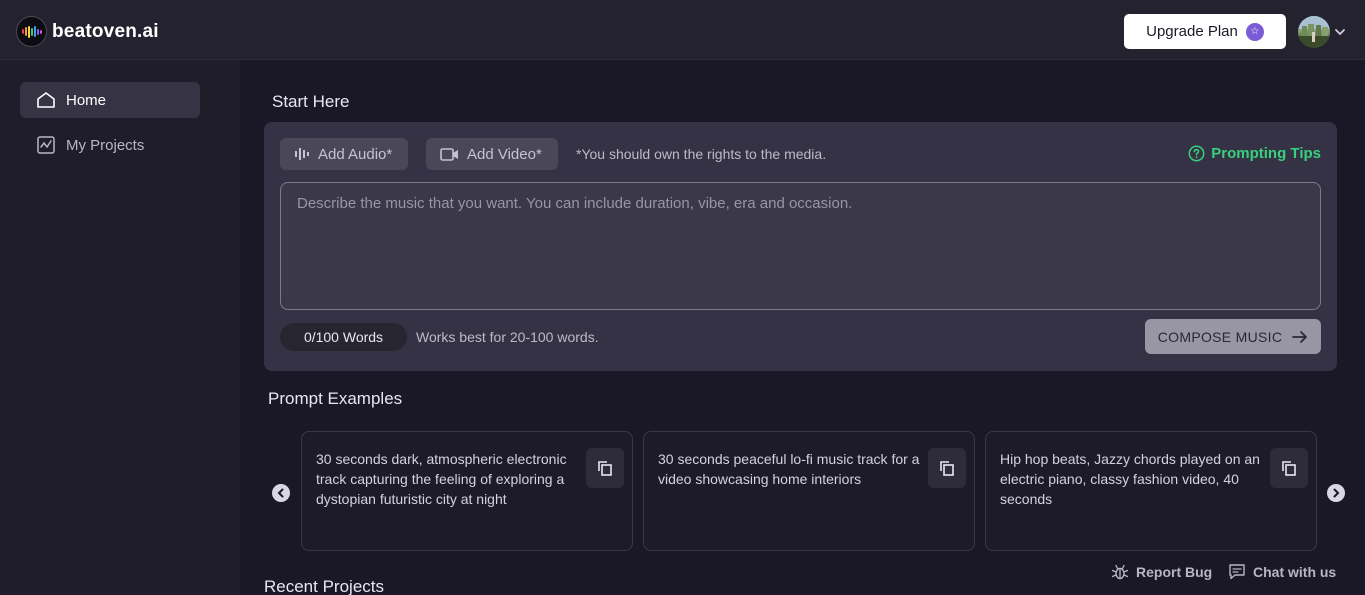  What do you see at coordinates (324, 586) in the screenshot?
I see `recent-projects-title: Recent Projects` at bounding box center [324, 586].